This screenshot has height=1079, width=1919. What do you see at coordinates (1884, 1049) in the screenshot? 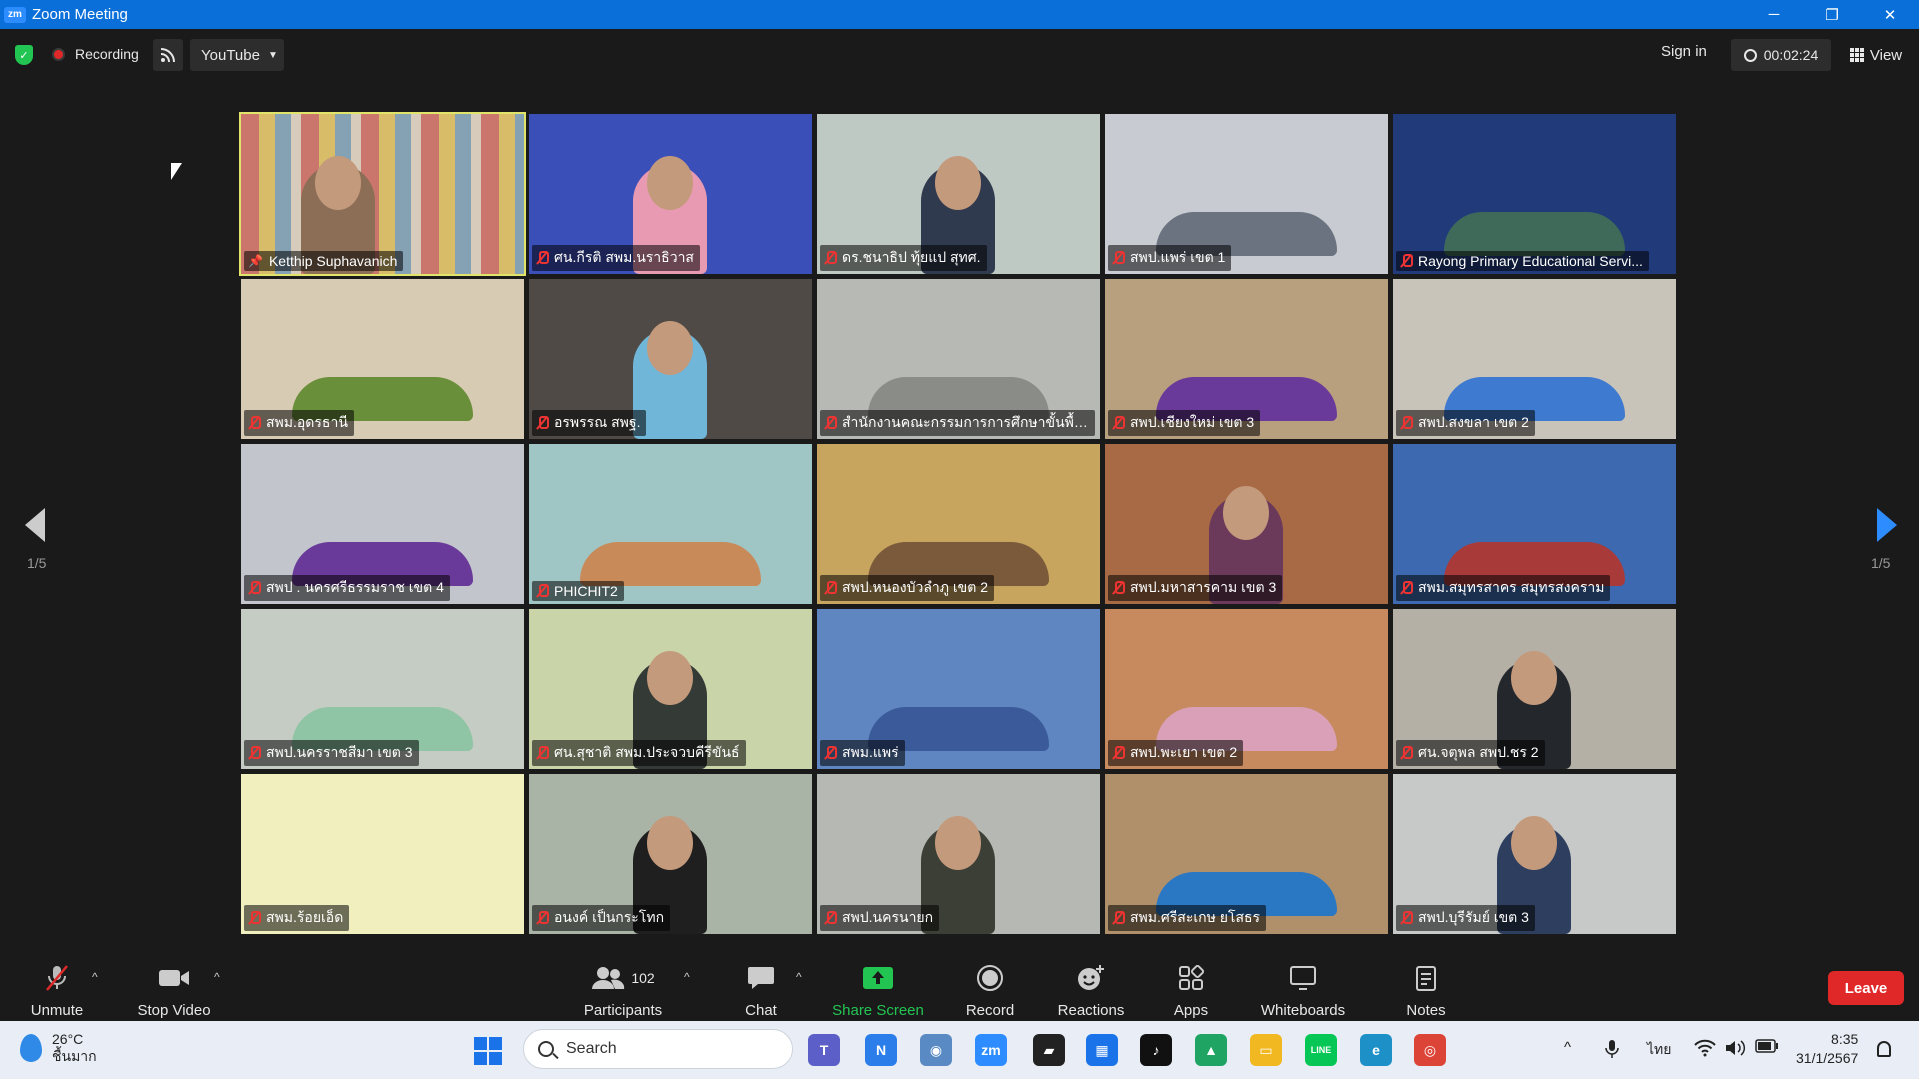
I see `notification-bell-icon` at bounding box center [1884, 1049].